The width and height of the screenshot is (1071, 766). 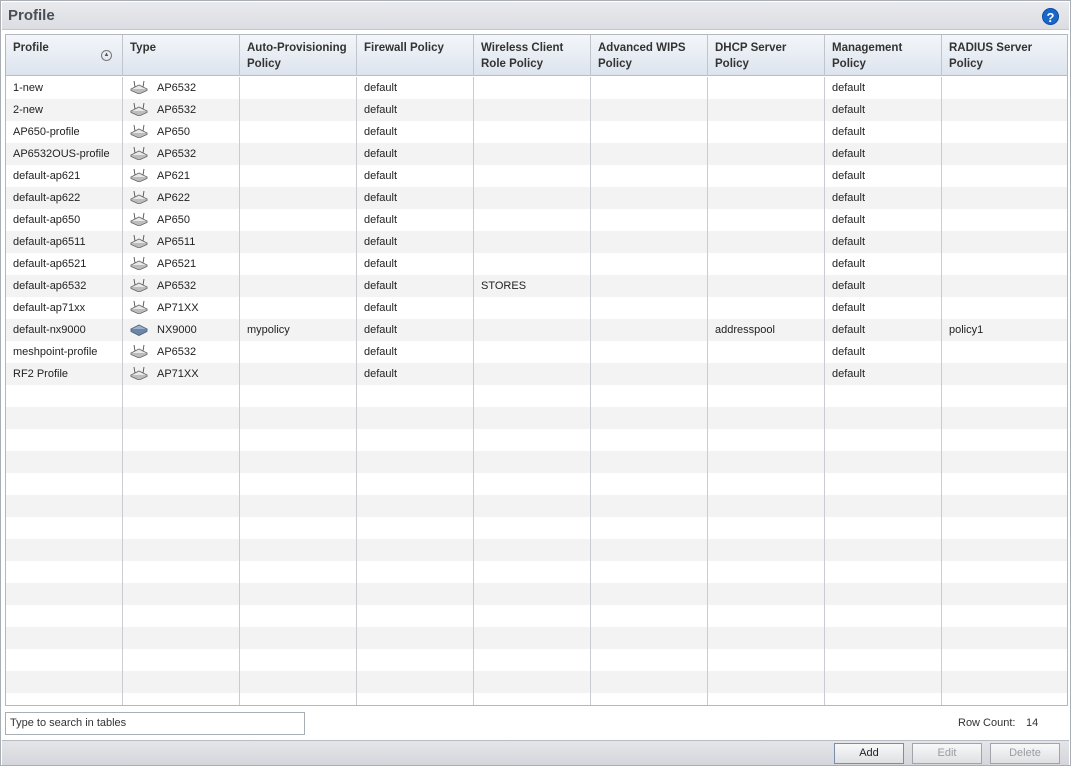 What do you see at coordinates (504, 286) in the screenshot?
I see `cell-text: STORES` at bounding box center [504, 286].